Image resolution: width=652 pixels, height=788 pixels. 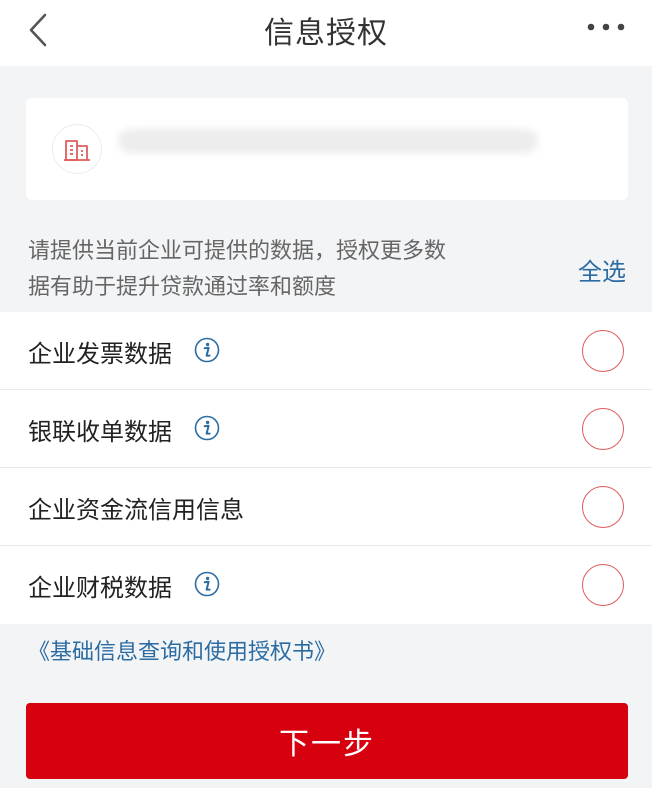 I want to click on company-avatar, so click(x=77, y=149).